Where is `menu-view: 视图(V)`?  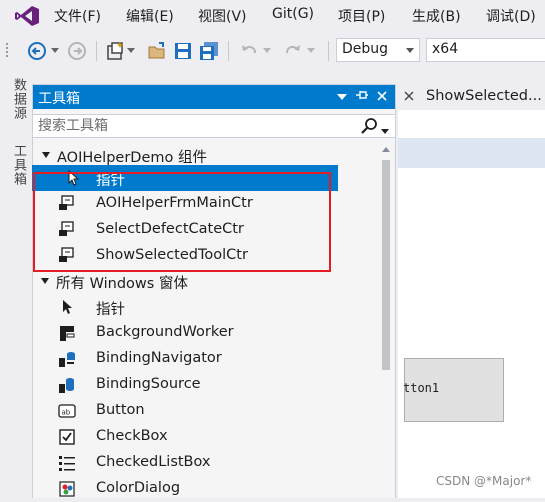 menu-view: 视图(V) is located at coordinates (222, 16).